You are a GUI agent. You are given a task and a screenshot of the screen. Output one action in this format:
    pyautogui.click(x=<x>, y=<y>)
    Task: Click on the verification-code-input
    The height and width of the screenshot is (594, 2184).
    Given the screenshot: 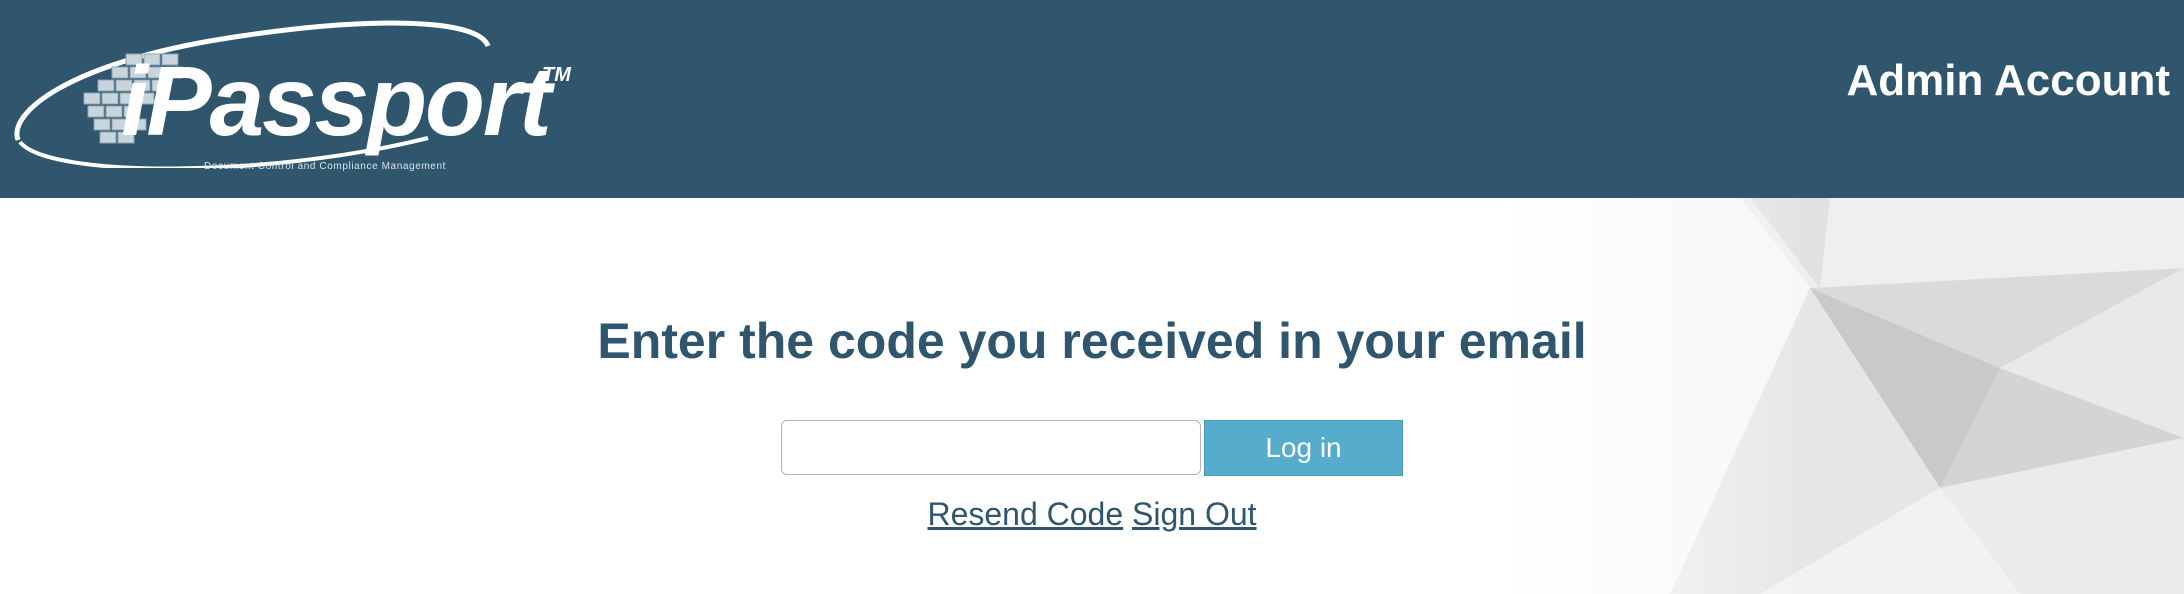 What is the action you would take?
    pyautogui.click(x=991, y=447)
    